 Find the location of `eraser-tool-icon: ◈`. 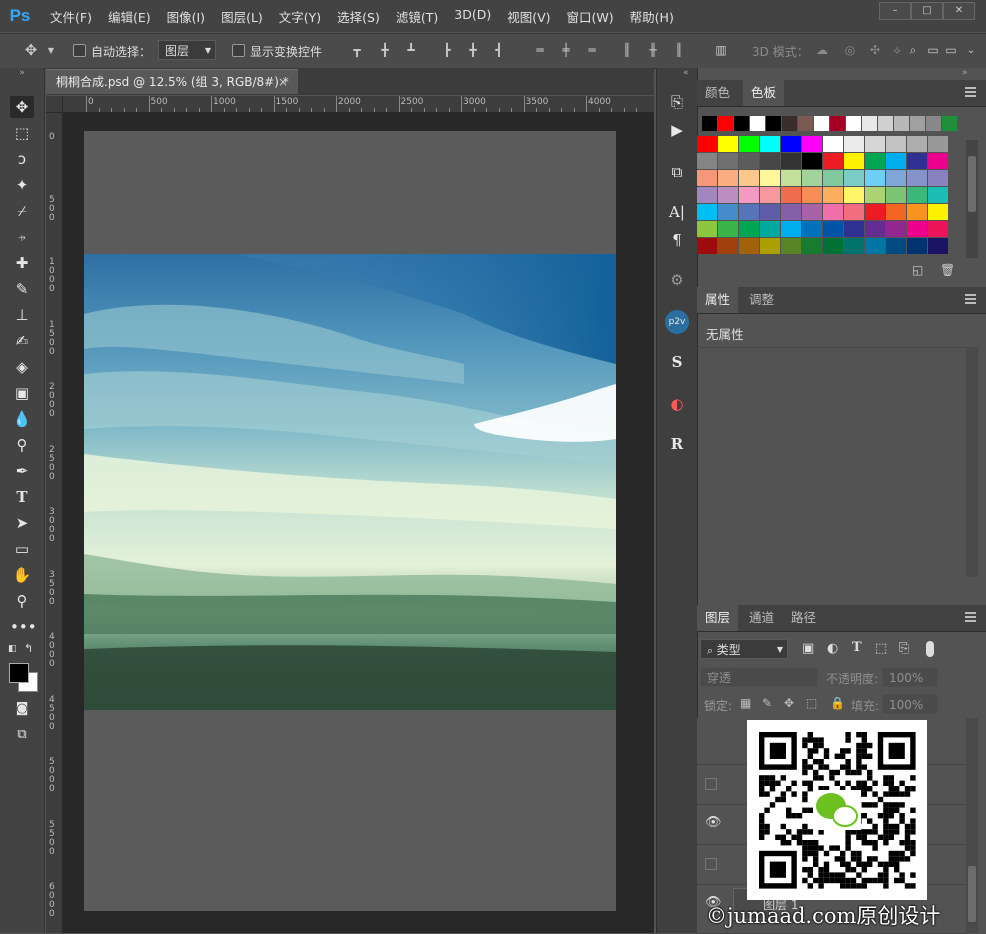

eraser-tool-icon: ◈ is located at coordinates (22, 367).